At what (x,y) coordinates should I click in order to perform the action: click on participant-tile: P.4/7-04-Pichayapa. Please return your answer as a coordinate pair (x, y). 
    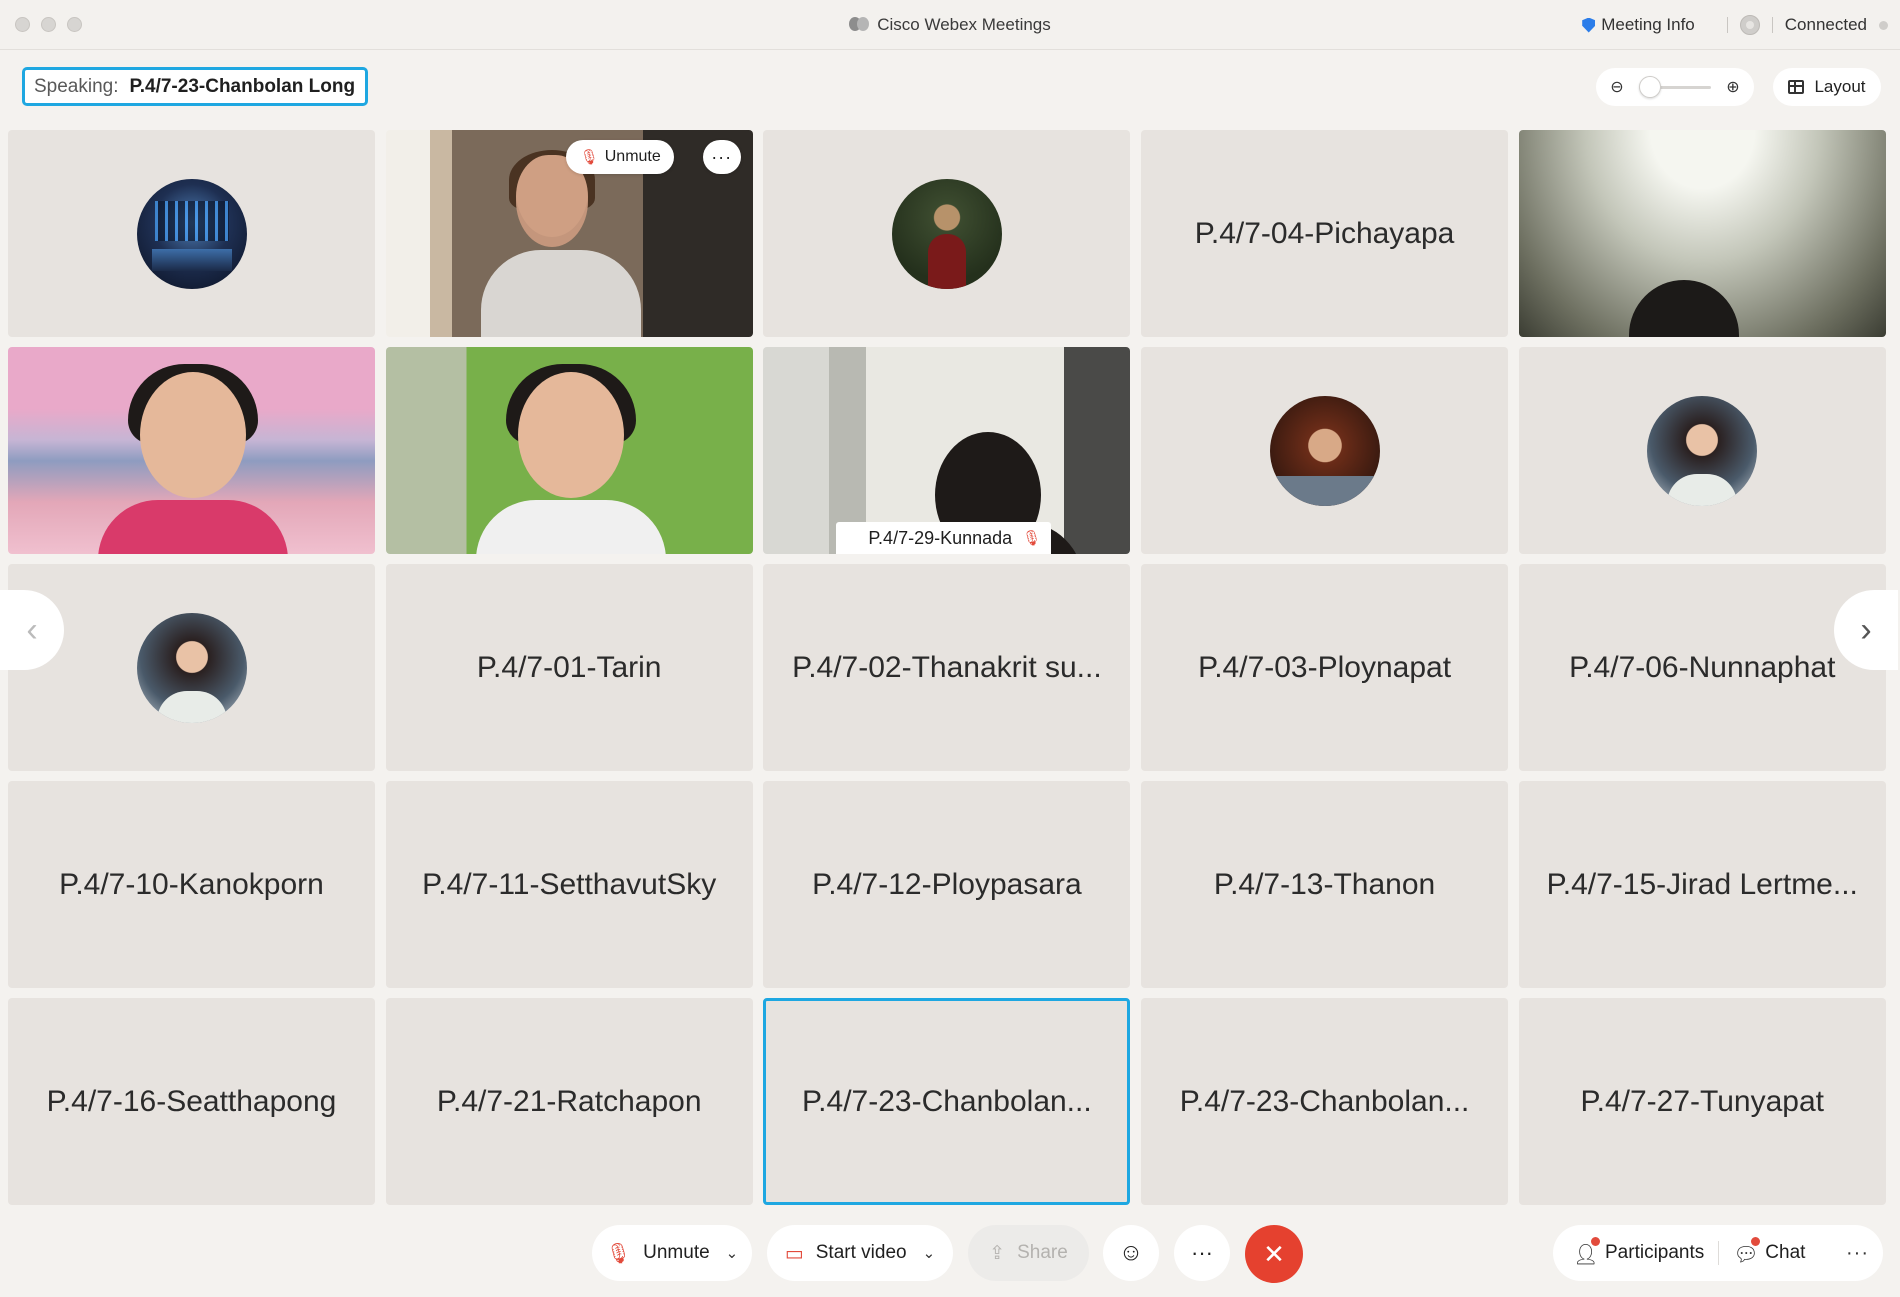
    Looking at the image, I should click on (1325, 233).